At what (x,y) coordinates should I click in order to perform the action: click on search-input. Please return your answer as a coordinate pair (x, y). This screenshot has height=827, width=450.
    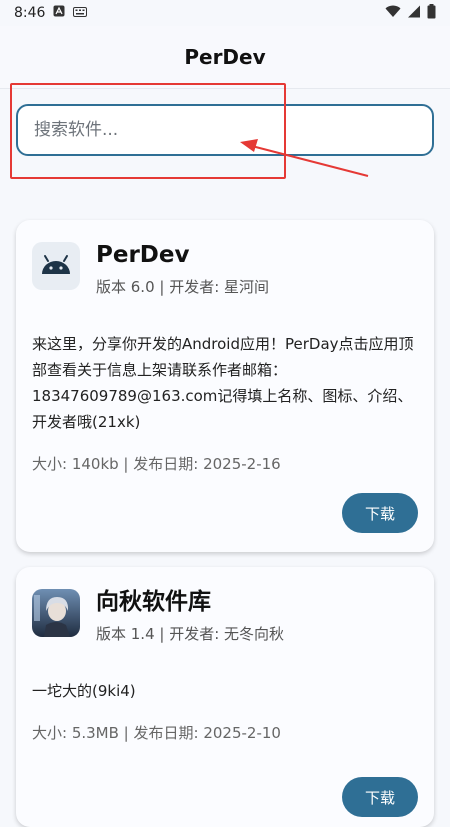
    Looking at the image, I should click on (225, 130).